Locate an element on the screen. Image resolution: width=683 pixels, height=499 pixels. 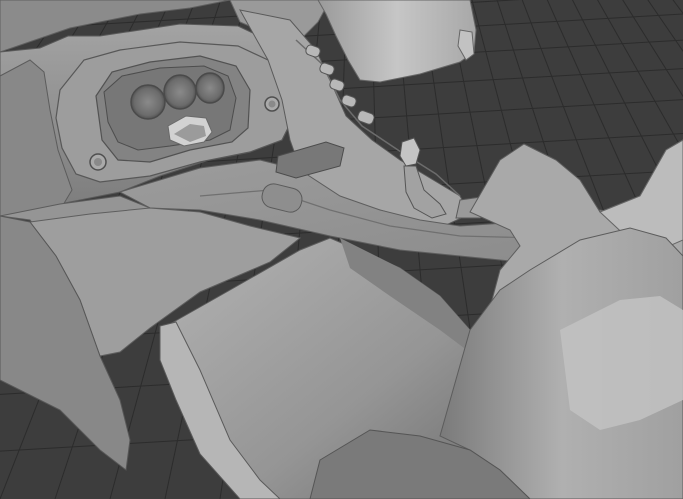
gauge-center-icon is located at coordinates (180, 92).